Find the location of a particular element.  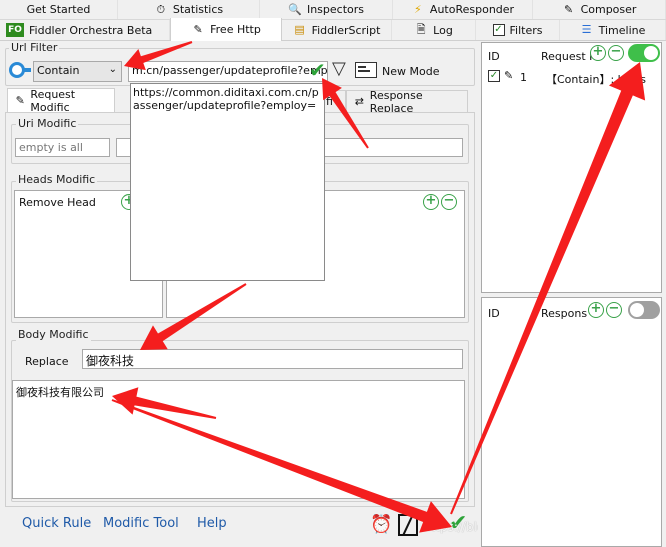

request-rules-list: ID Request F + − ✓ ✎ 1 【Contain】: https is located at coordinates (571, 167).